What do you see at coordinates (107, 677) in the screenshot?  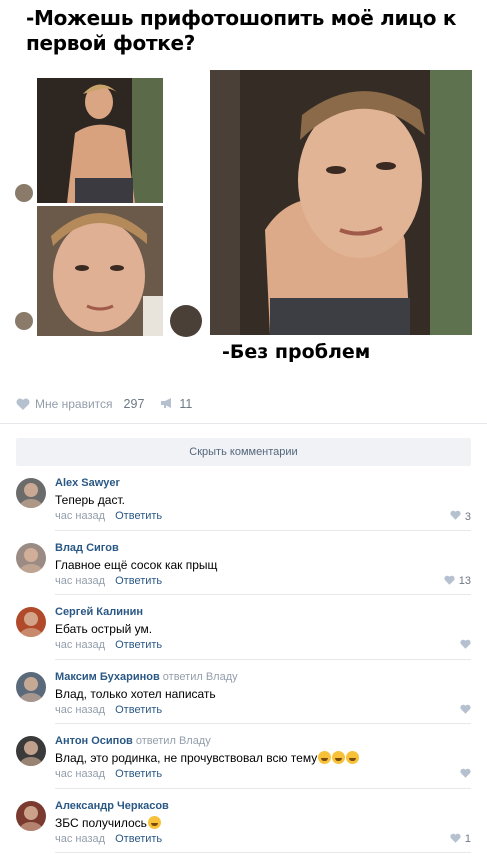 I see `comment-author: Максим Бухаринов` at bounding box center [107, 677].